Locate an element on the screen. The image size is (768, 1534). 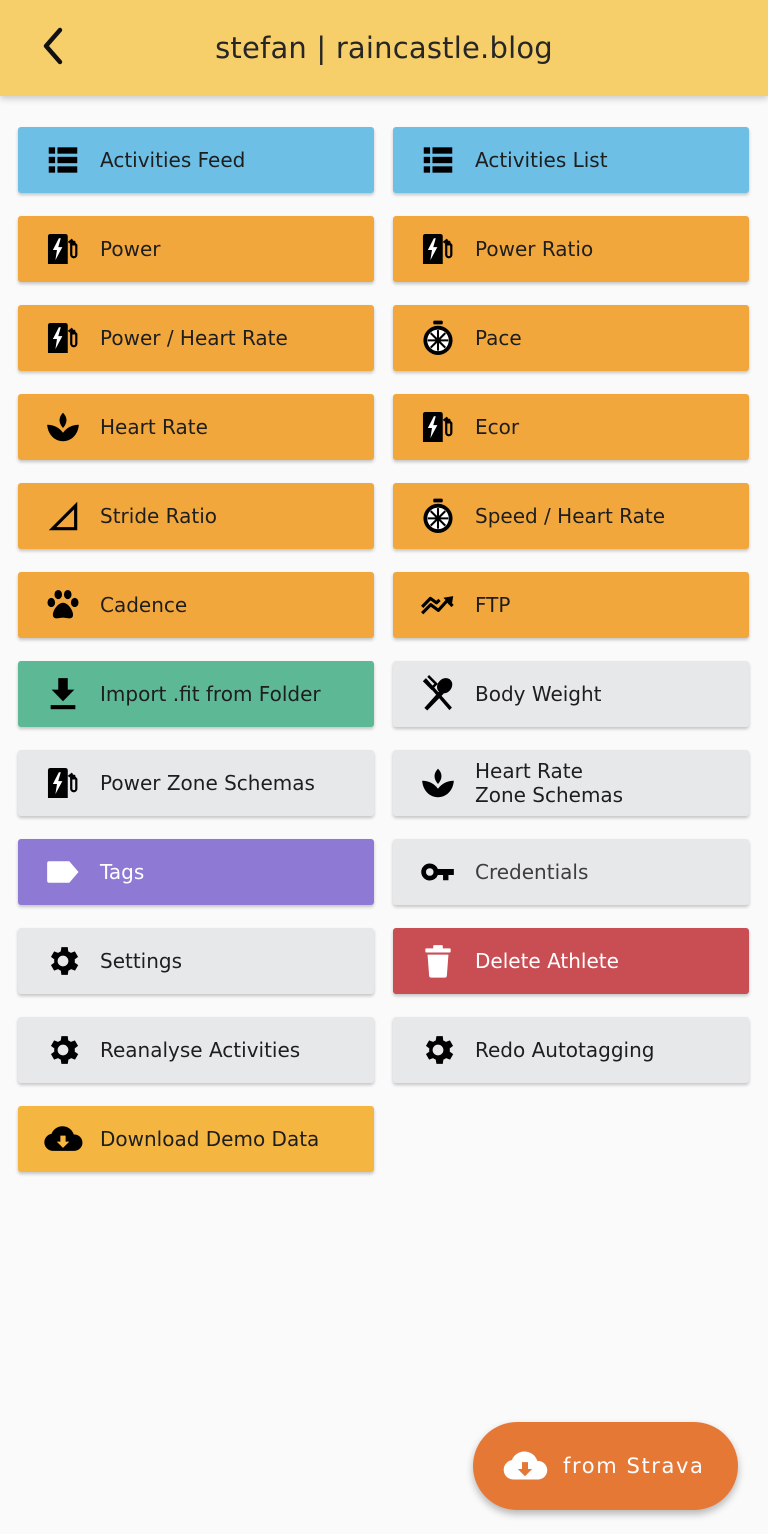
import-fit-from-folder-button: Import .fit from Folder is located at coordinates (196, 694).